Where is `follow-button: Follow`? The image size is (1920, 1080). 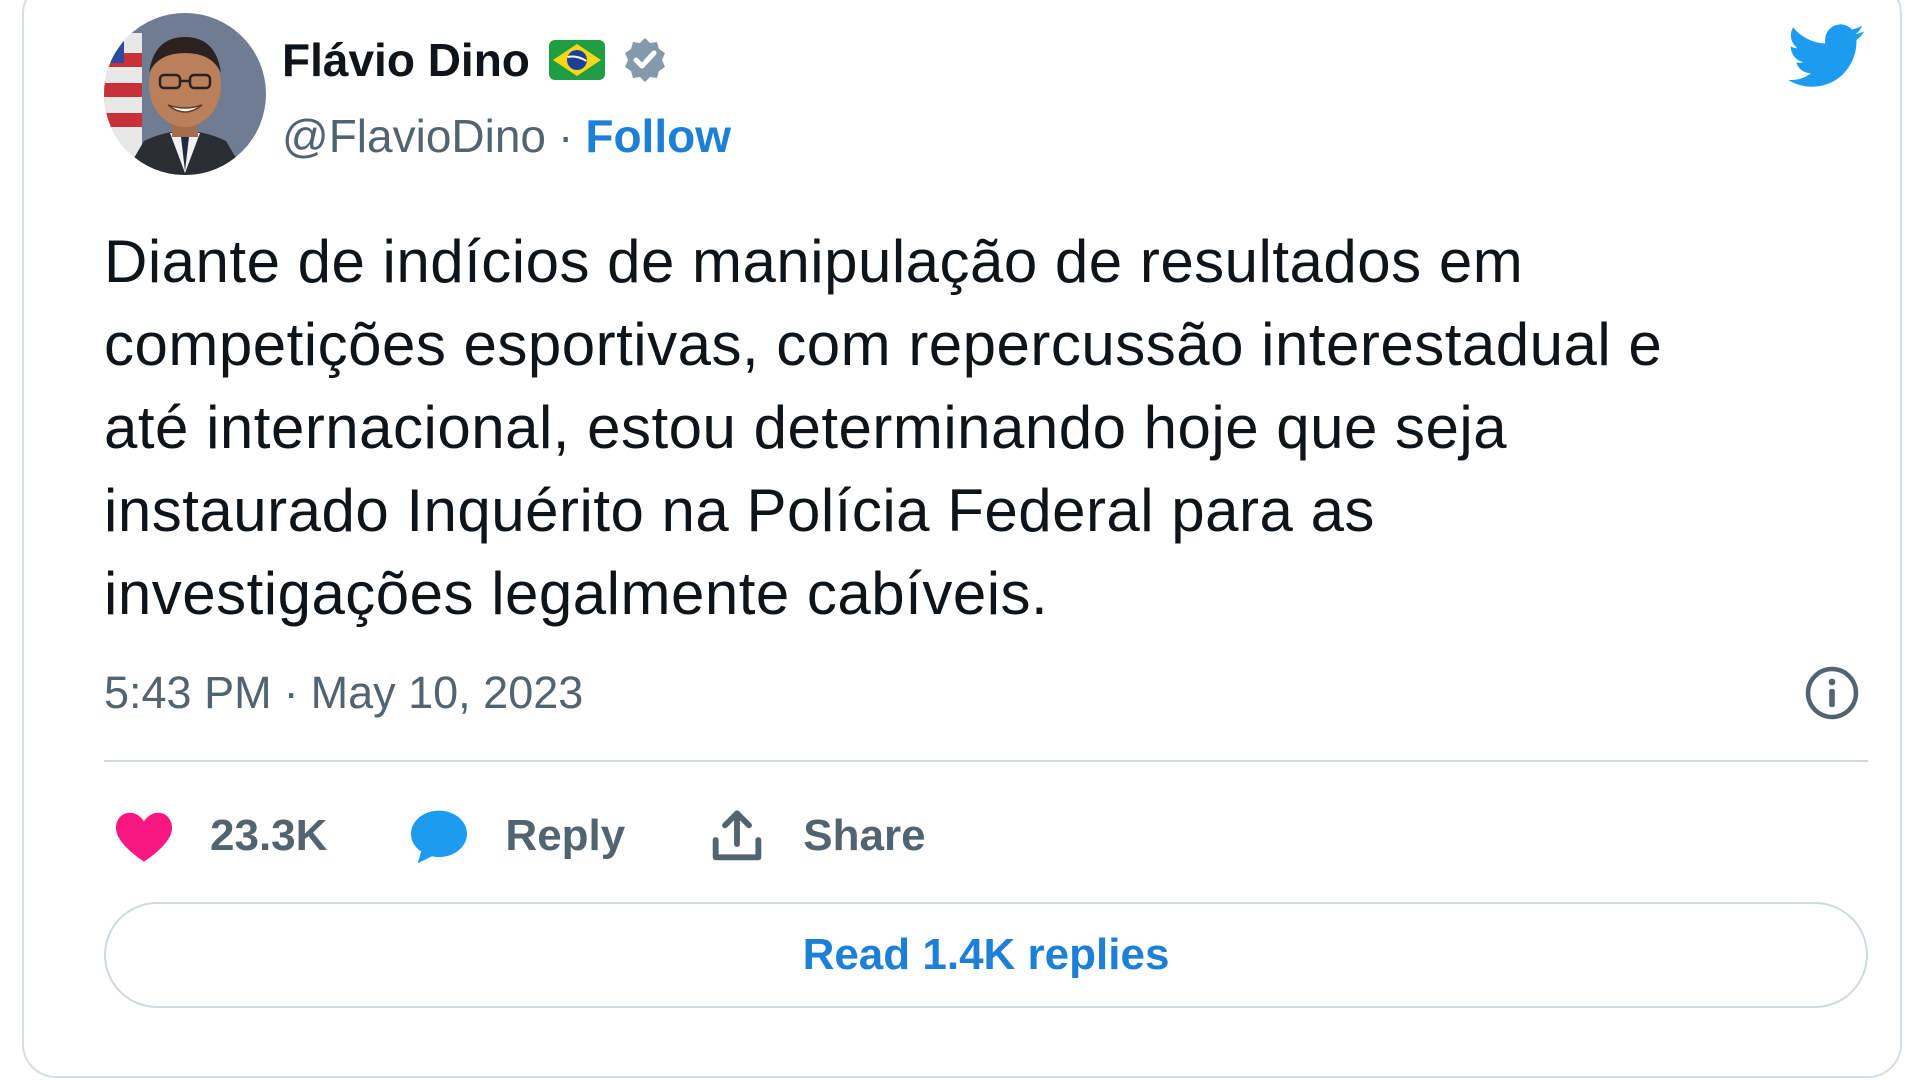
follow-button: Follow is located at coordinates (658, 136).